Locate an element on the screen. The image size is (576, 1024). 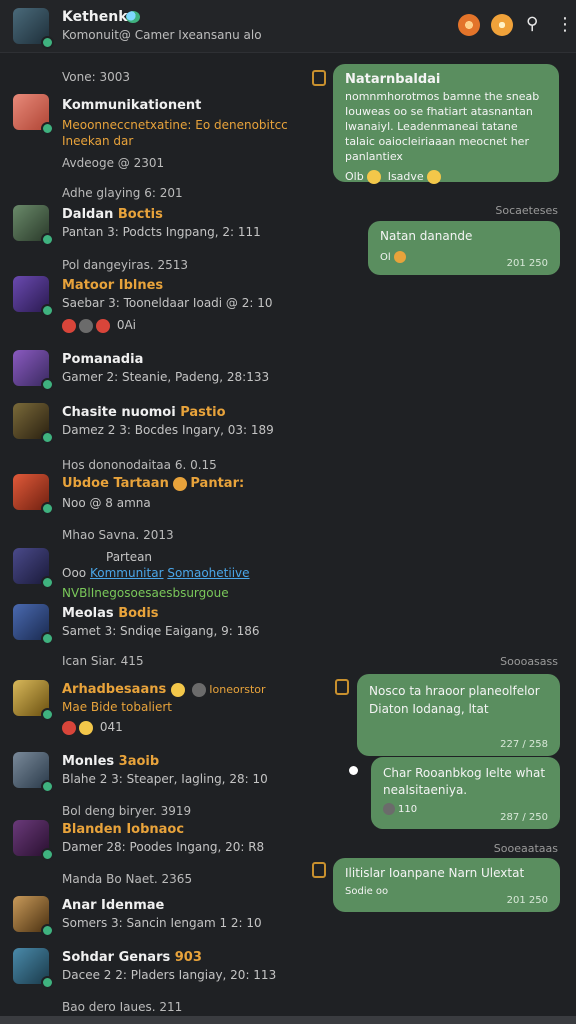
date-label: Mhao Savna. 2013 is located at coordinates (118, 535).